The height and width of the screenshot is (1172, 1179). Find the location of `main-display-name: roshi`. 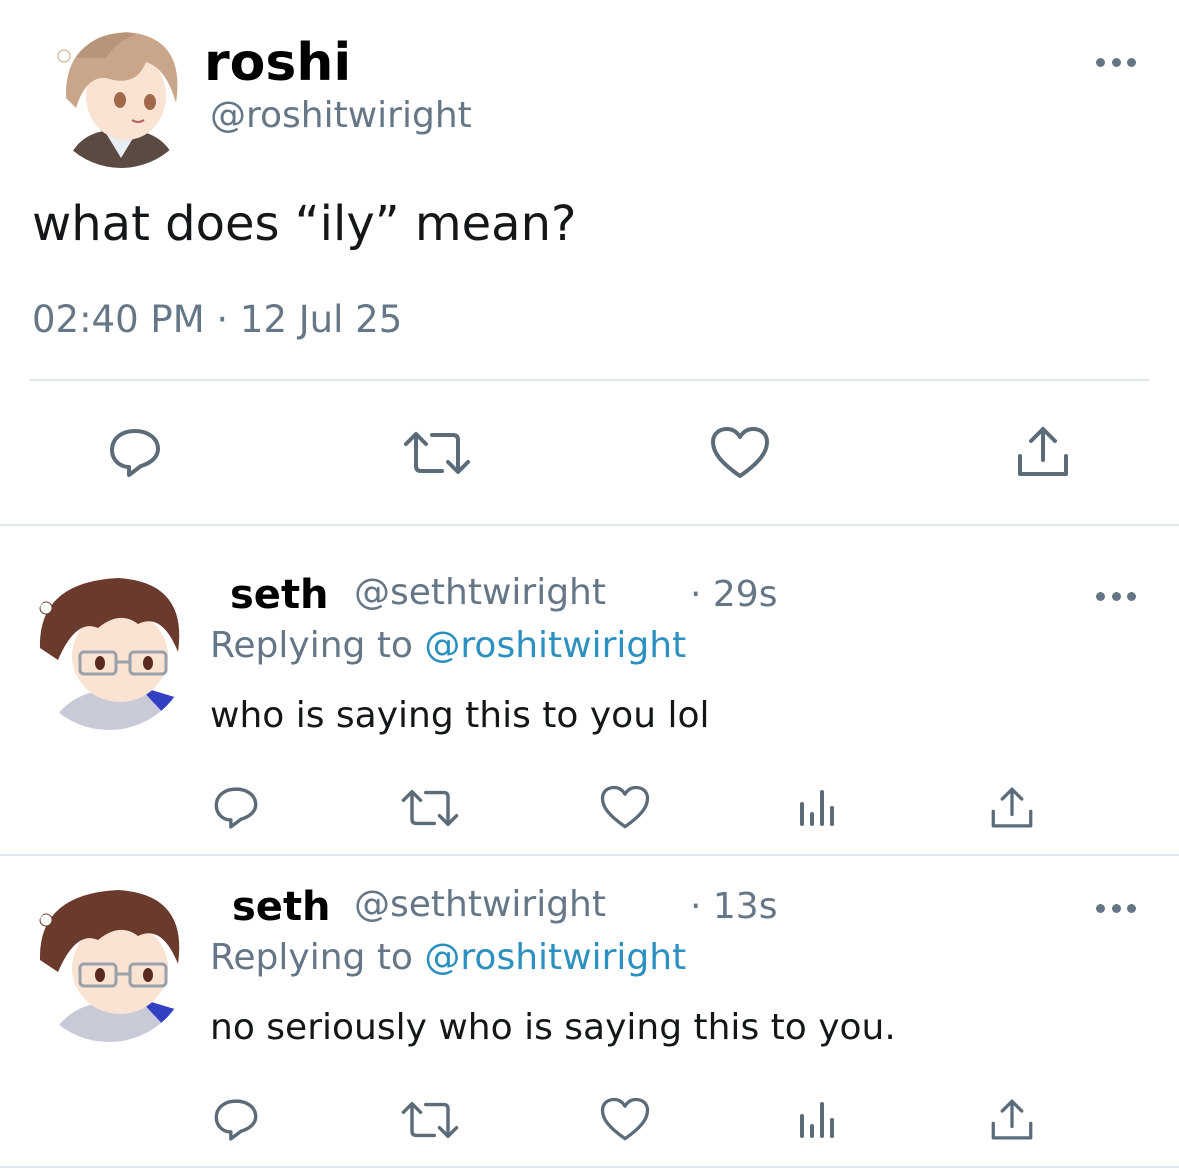

main-display-name: roshi is located at coordinates (277, 63).